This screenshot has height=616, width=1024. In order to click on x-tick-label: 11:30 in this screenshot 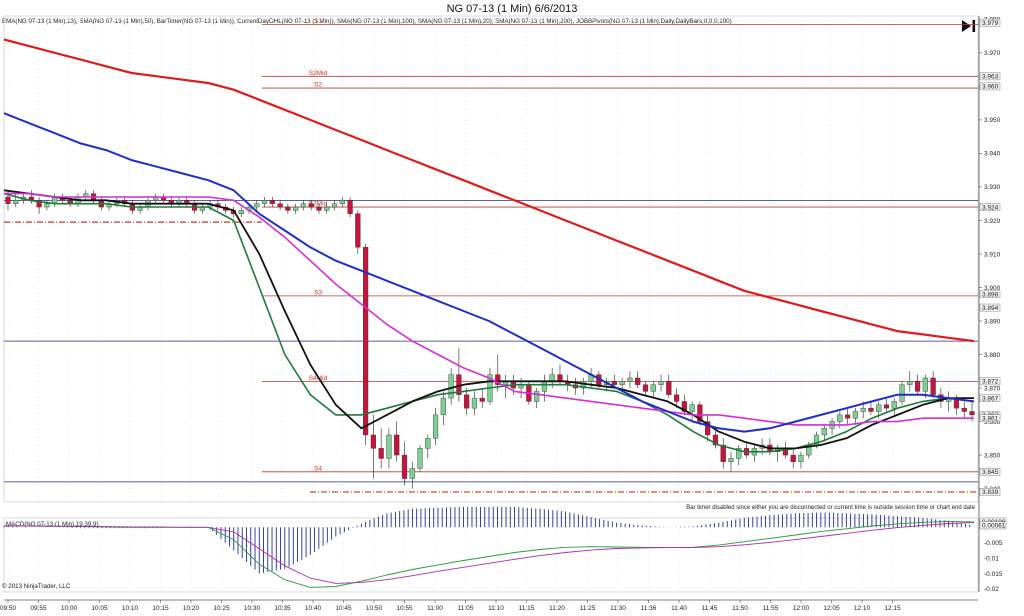, I will do `click(618, 608)`.